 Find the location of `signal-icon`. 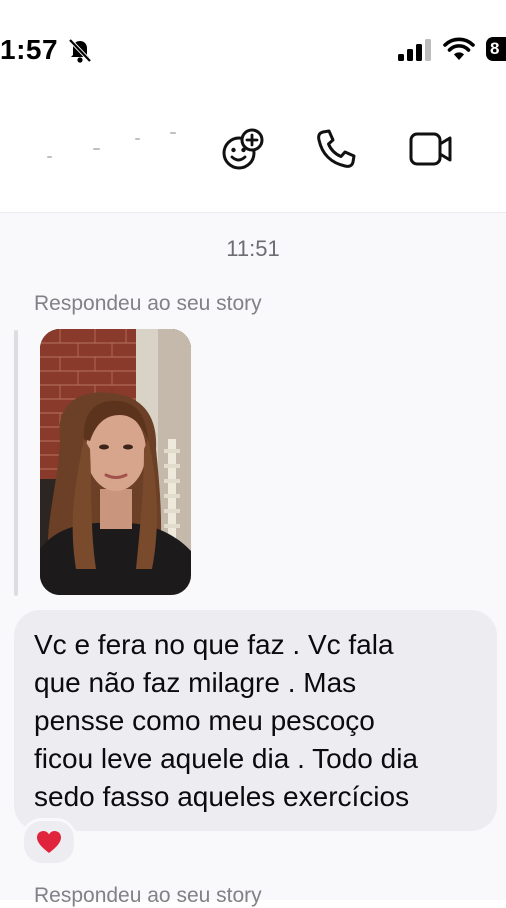

signal-icon is located at coordinates (414, 50).